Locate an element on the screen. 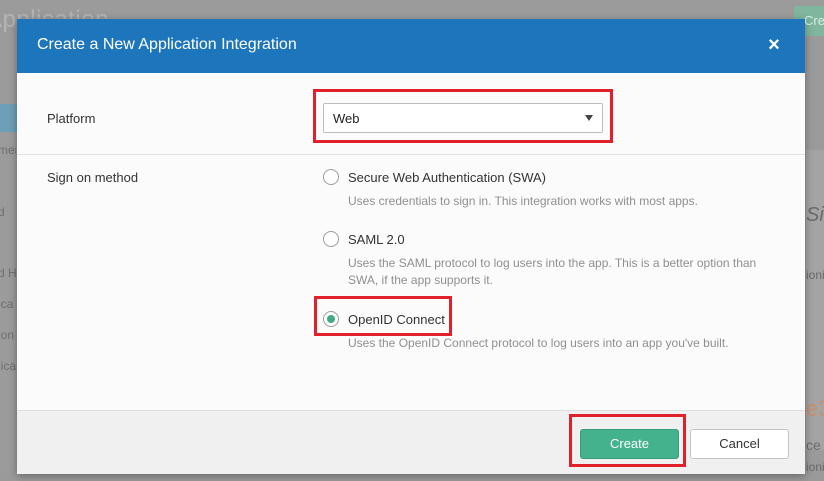 The width and height of the screenshot is (824, 481). background-card-heading: e3 is located at coordinates (815, 408).